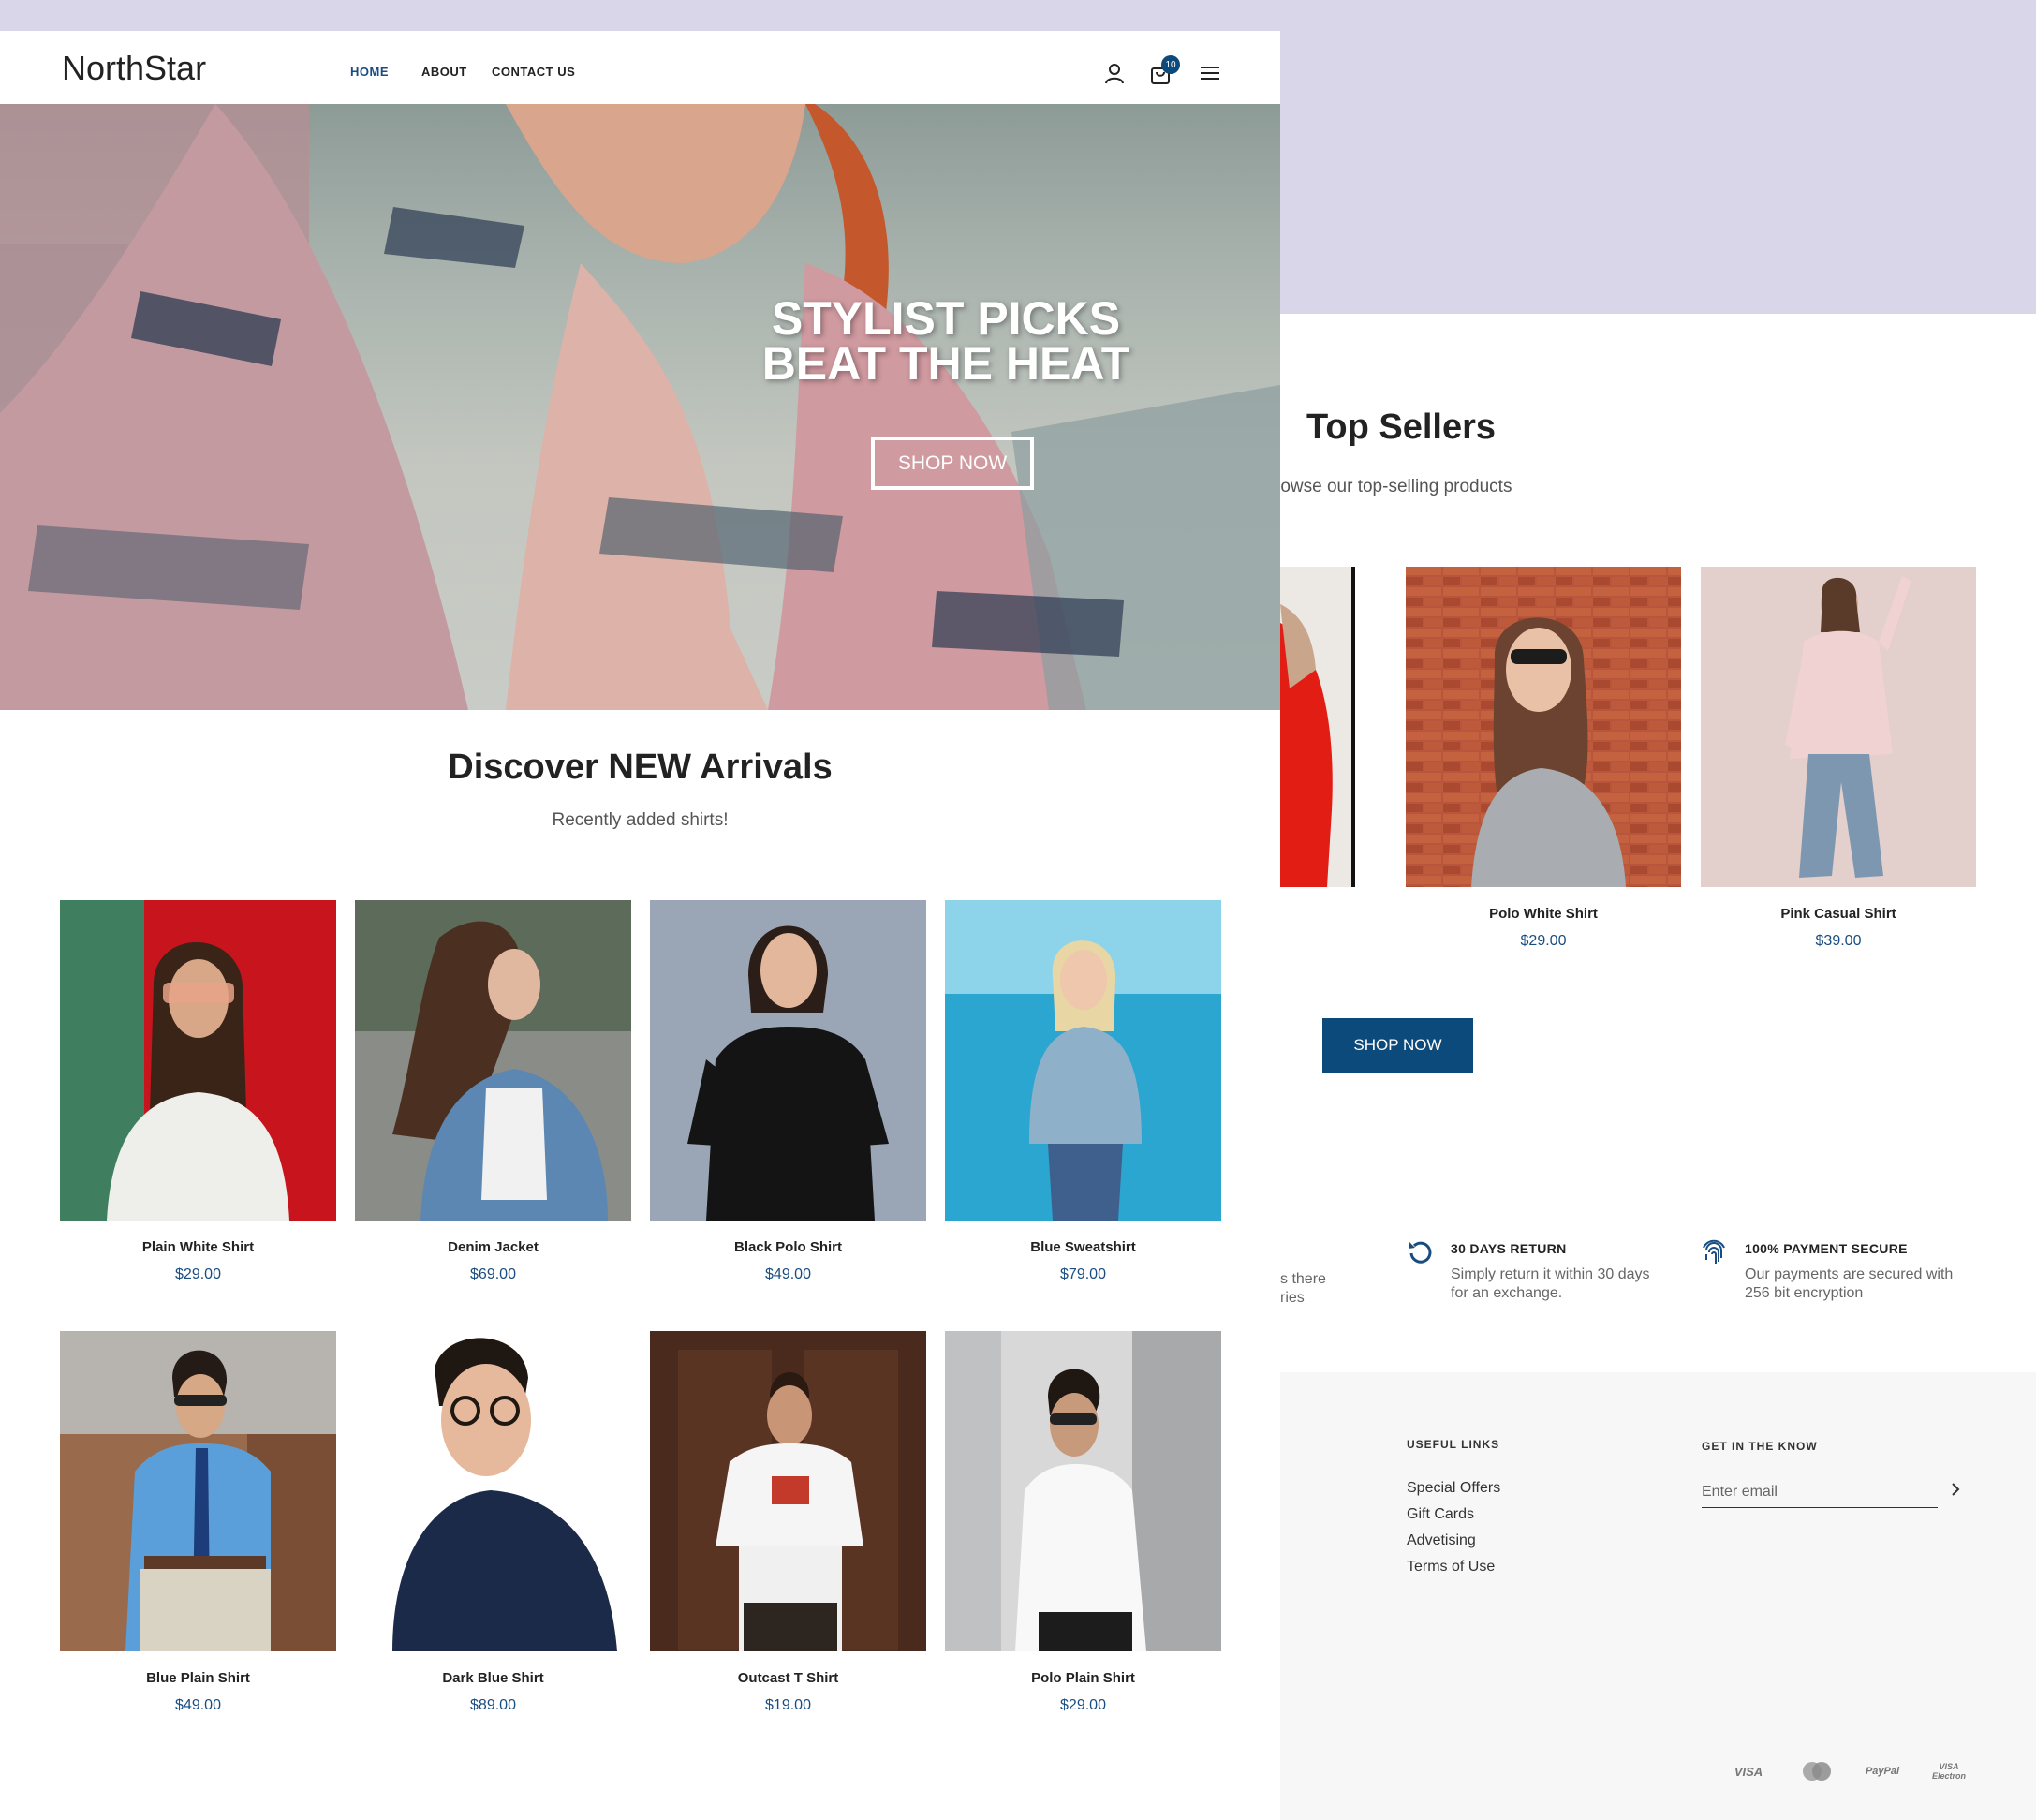  I want to click on product-price: $89.00, so click(493, 1705).